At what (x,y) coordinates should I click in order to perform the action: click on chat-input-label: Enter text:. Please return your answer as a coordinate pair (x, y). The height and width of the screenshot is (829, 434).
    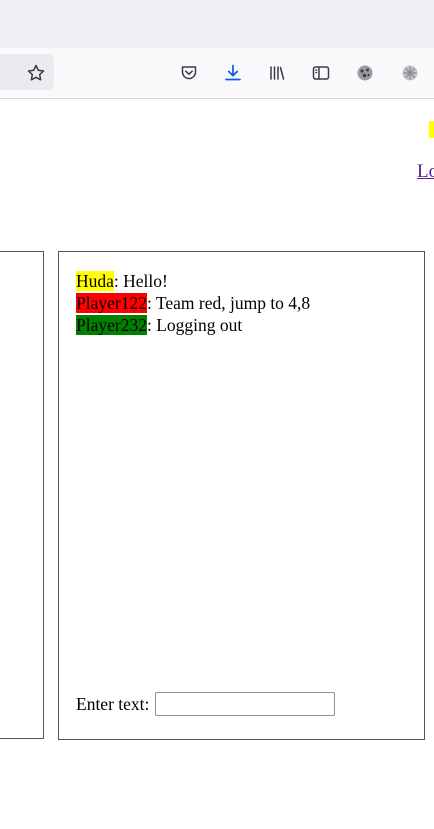
    Looking at the image, I should click on (113, 703).